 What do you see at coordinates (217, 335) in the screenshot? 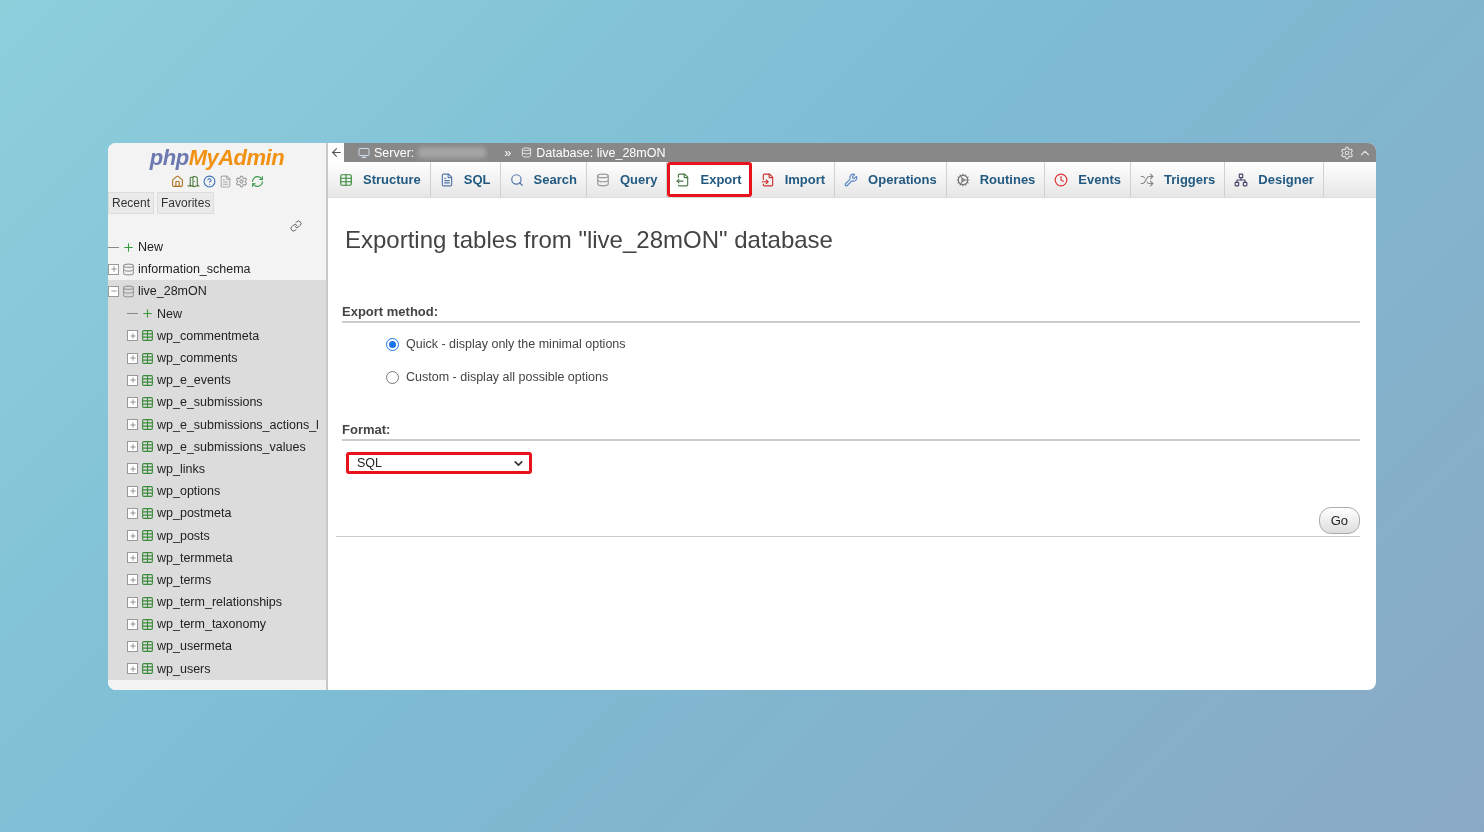
I see `tree-item: wp_commentmeta` at bounding box center [217, 335].